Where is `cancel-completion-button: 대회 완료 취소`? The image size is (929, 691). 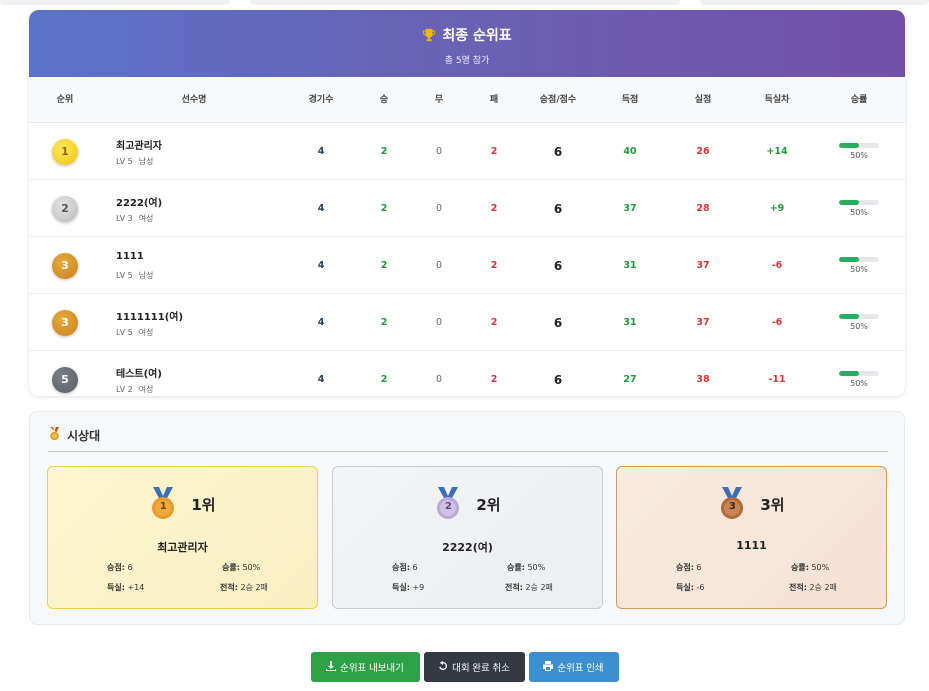 cancel-completion-button: 대회 완료 취소 is located at coordinates (474, 667).